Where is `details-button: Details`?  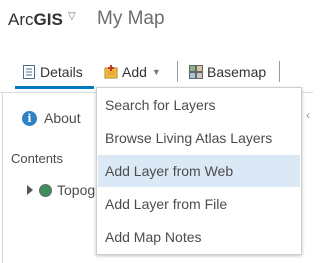 details-button: Details is located at coordinates (52, 72).